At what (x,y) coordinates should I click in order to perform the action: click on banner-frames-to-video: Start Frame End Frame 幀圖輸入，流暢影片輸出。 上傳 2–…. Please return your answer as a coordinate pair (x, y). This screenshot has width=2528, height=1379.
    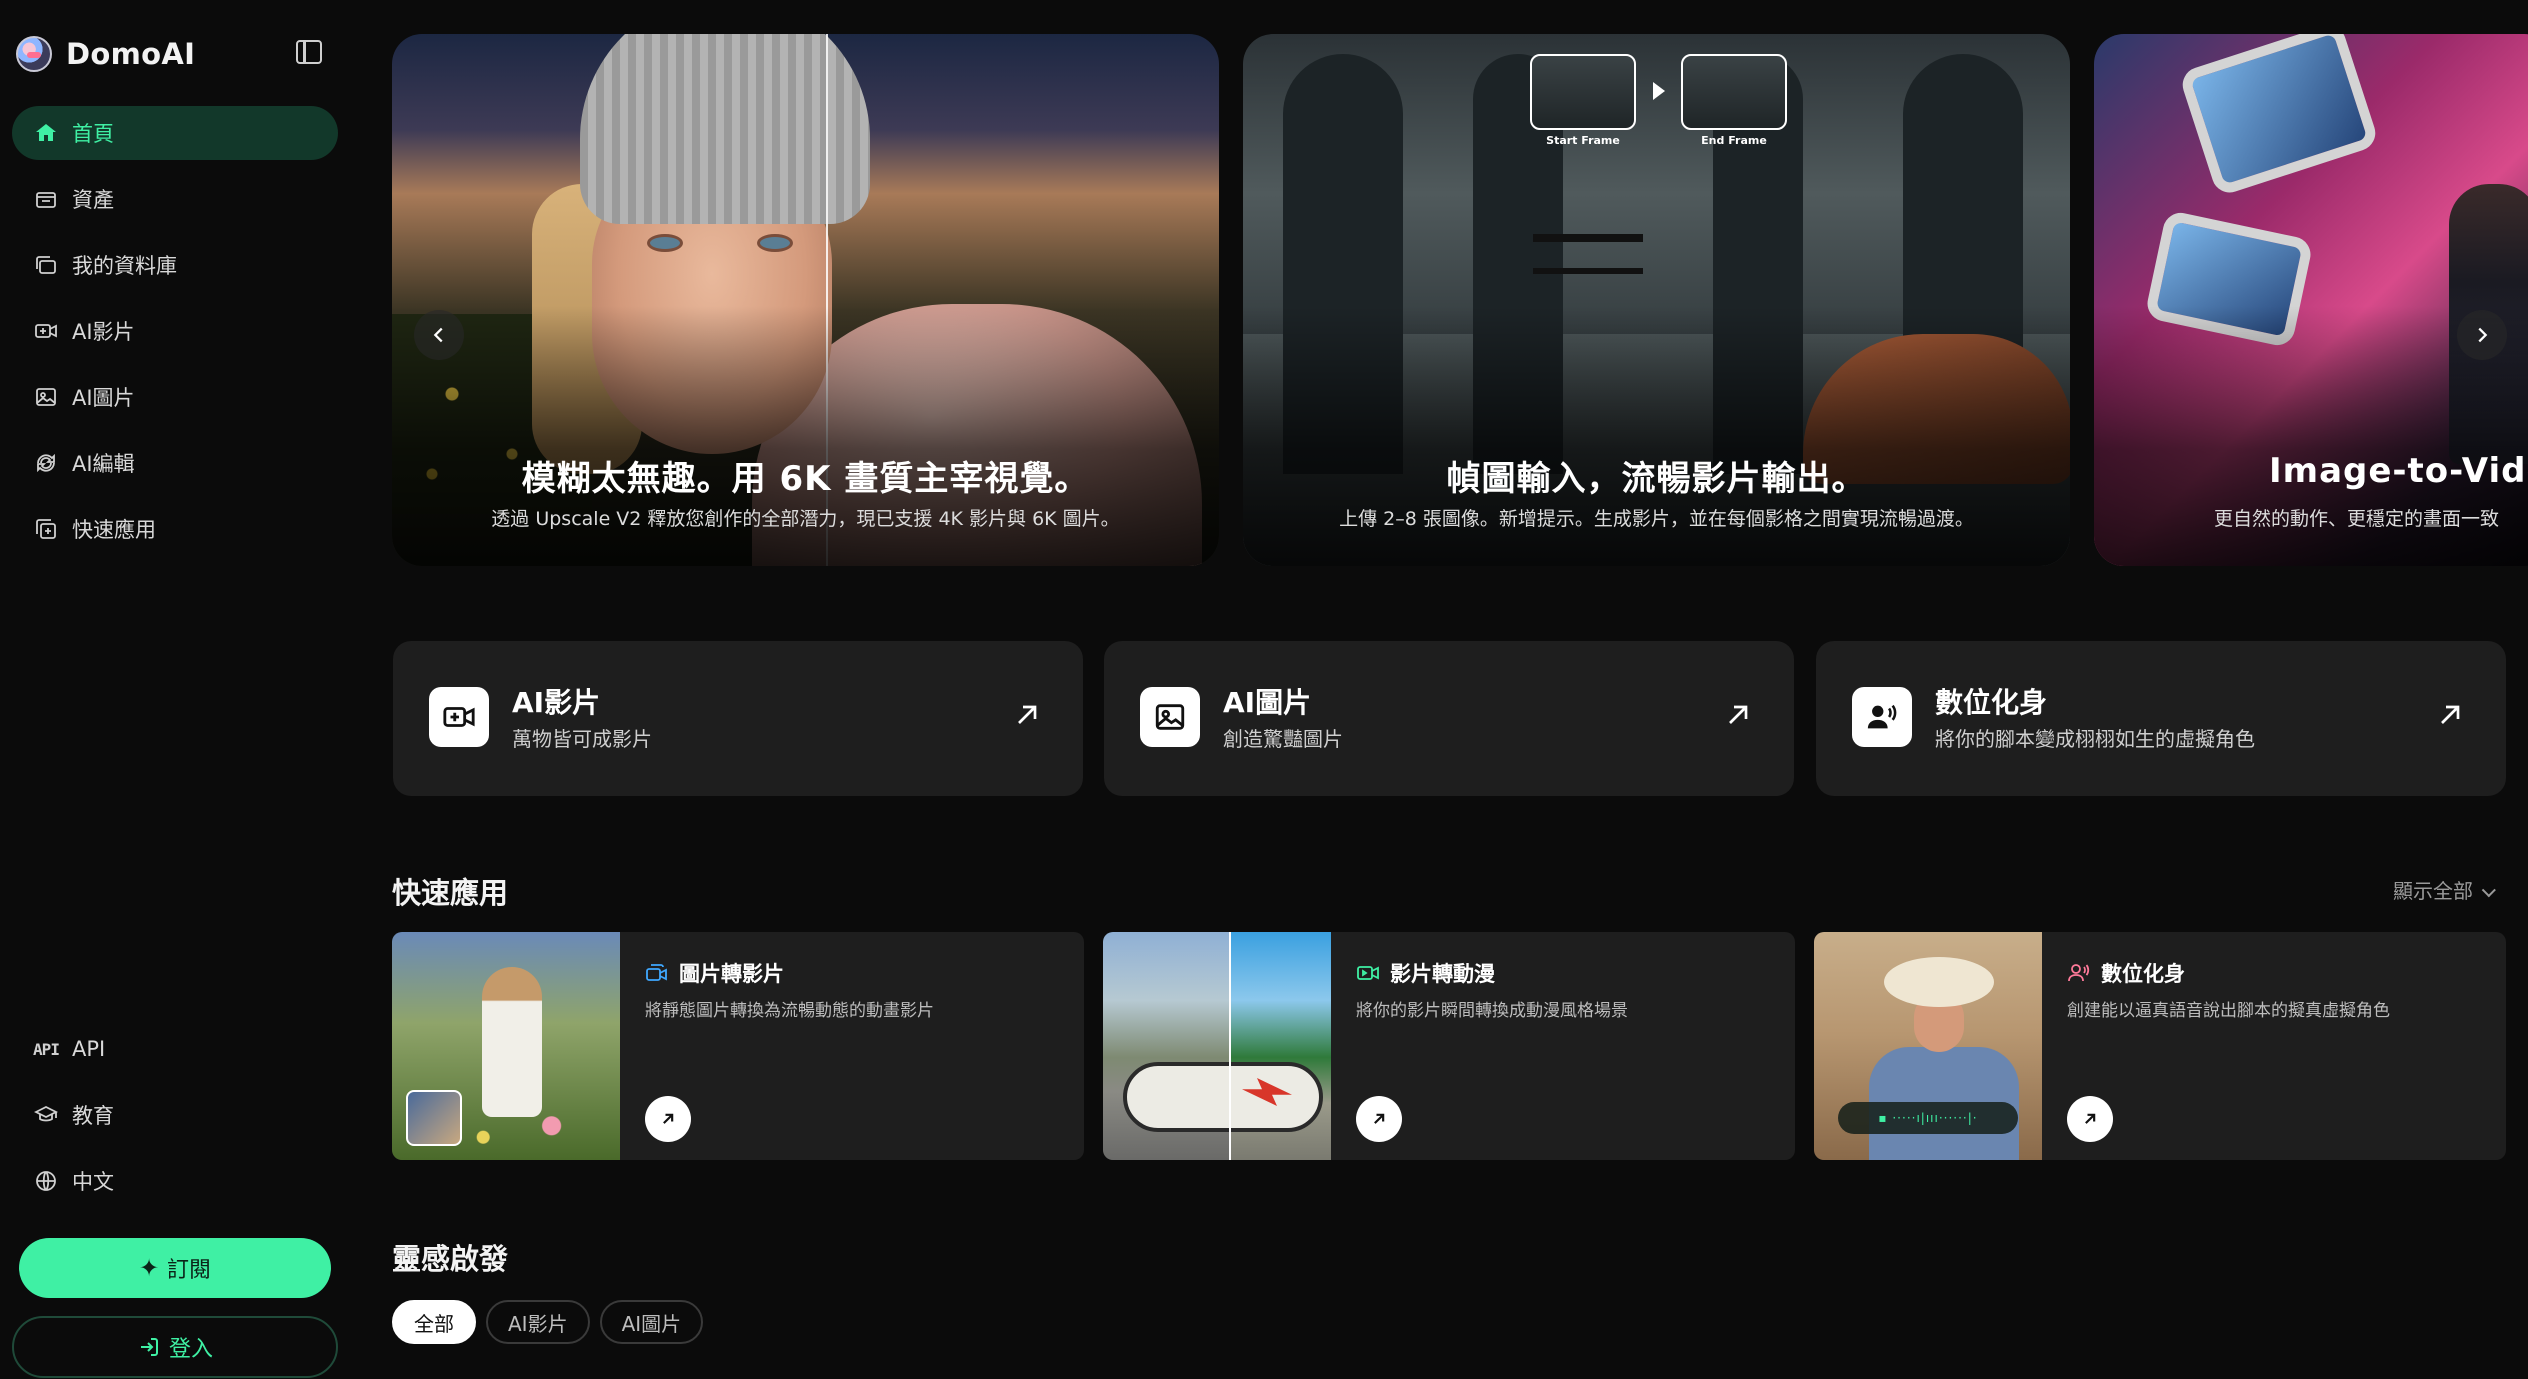
    Looking at the image, I should click on (1656, 300).